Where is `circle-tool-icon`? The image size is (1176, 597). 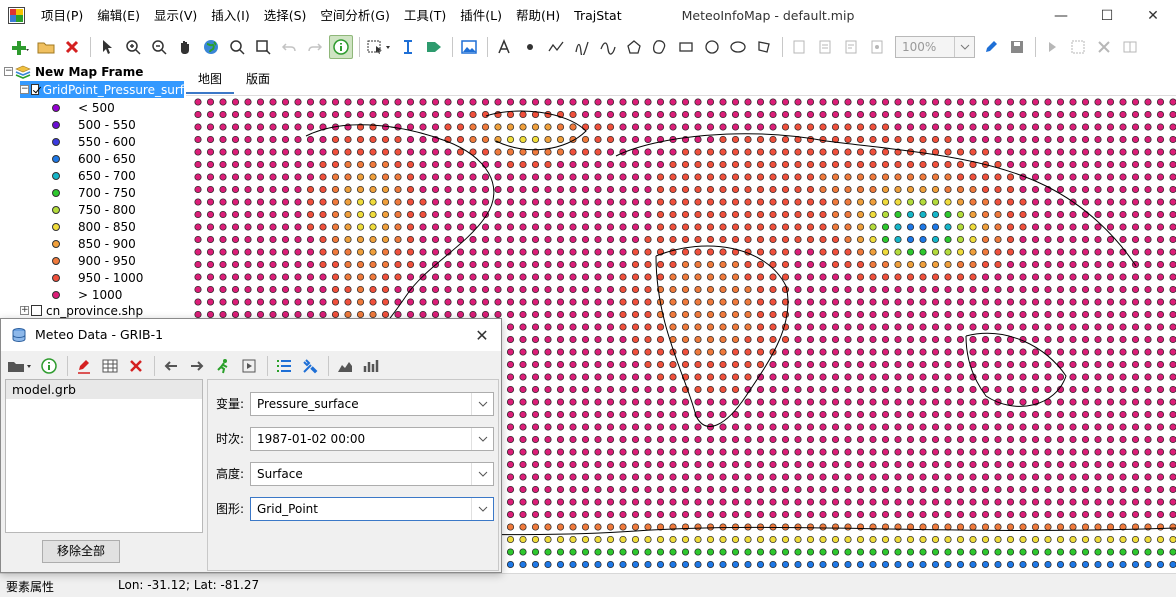
circle-tool-icon is located at coordinates (712, 47).